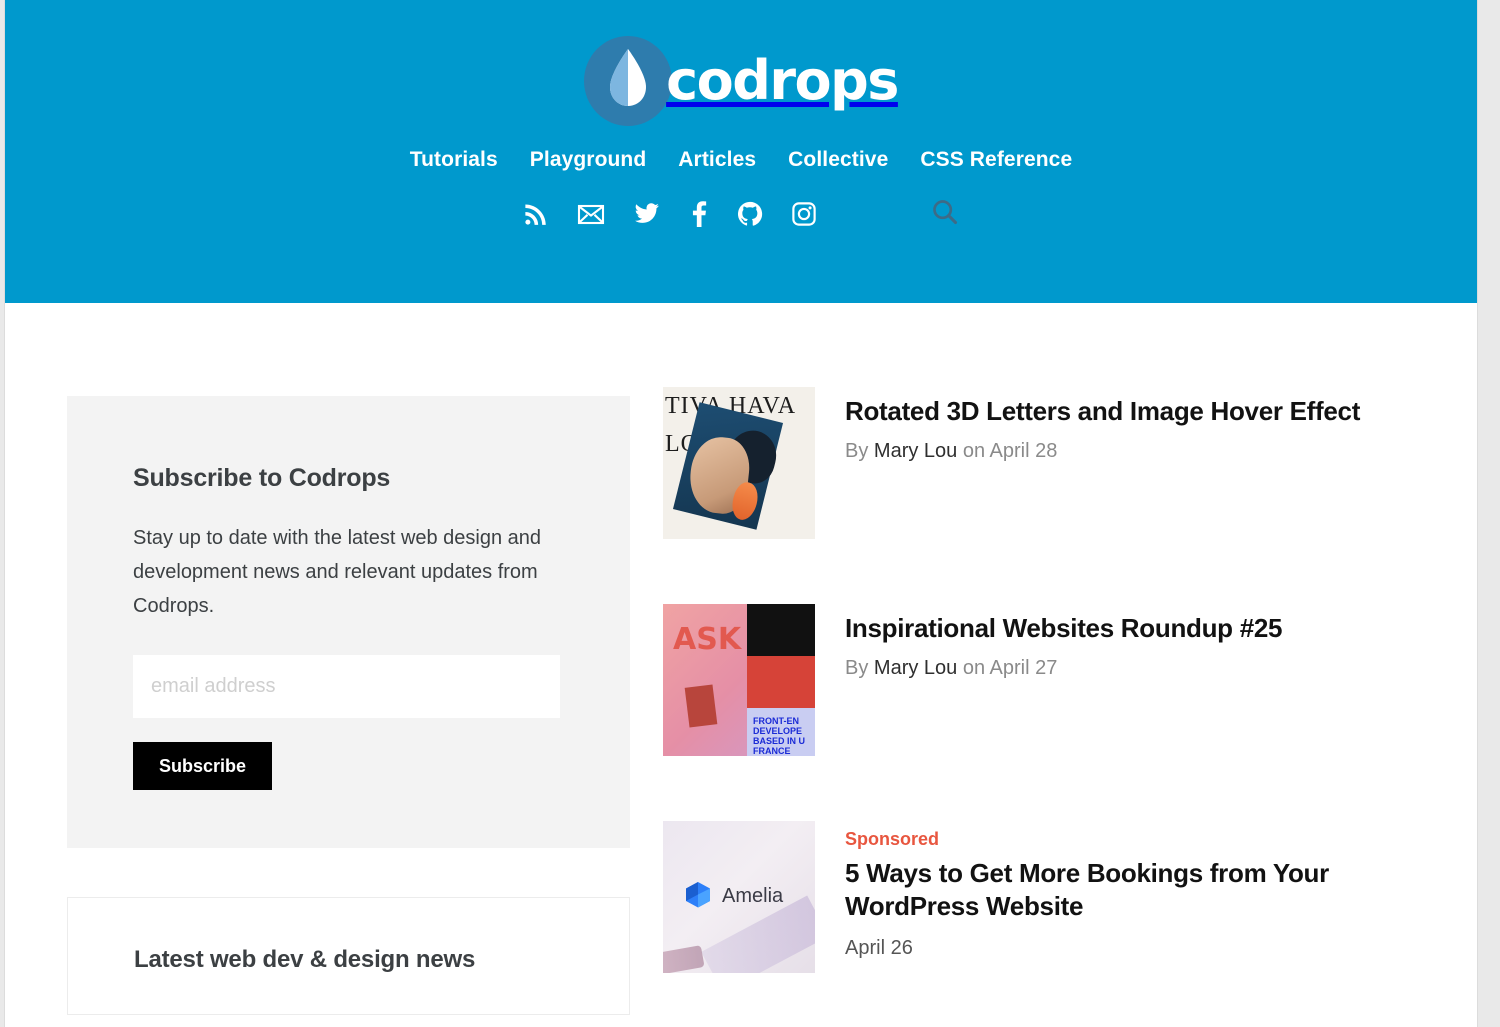  What do you see at coordinates (647, 214) in the screenshot?
I see `twitter-icon` at bounding box center [647, 214].